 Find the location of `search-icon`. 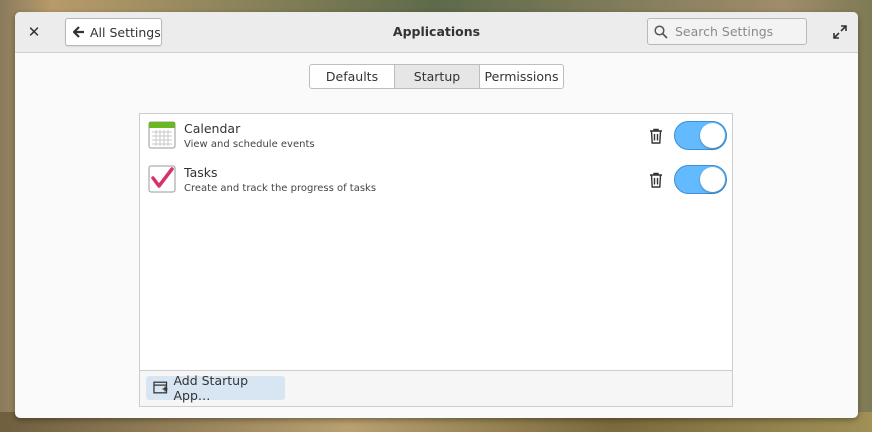

search-icon is located at coordinates (661, 31).